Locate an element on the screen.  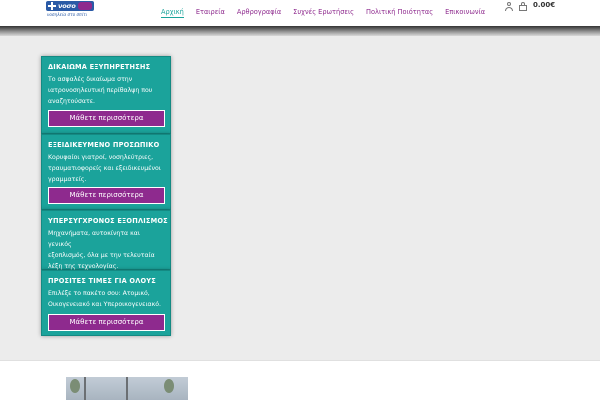
logo-badge: νοσο is located at coordinates (70, 6).